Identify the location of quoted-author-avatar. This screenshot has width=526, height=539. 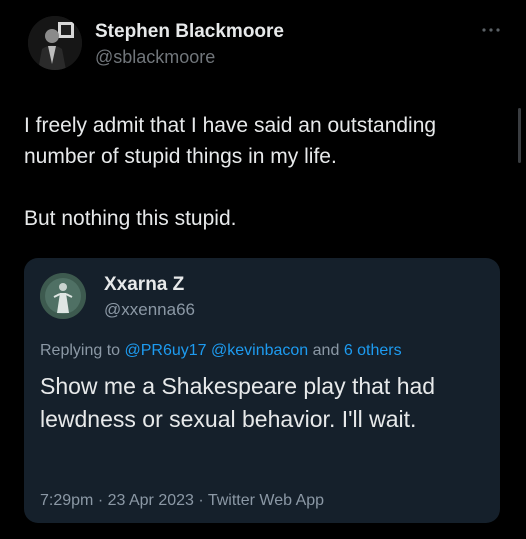
(63, 296).